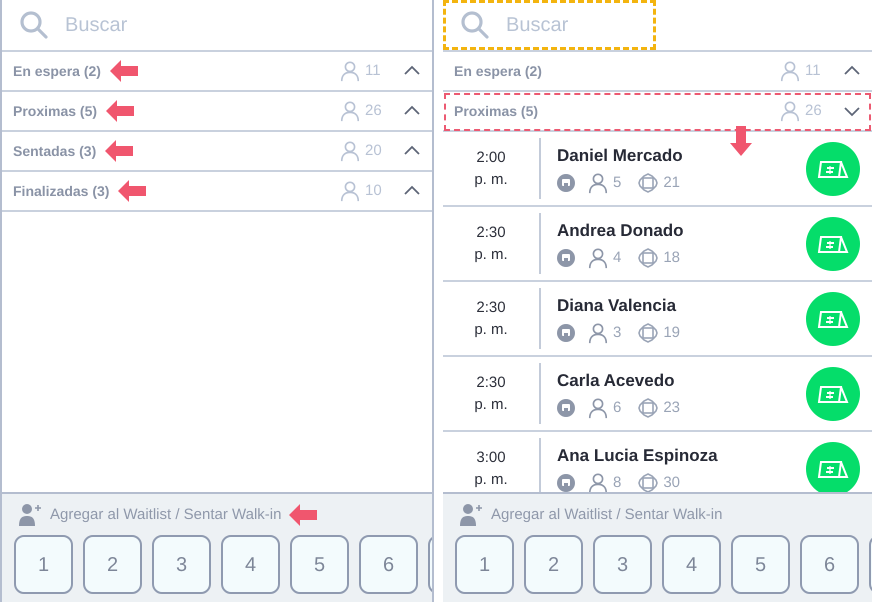 The width and height of the screenshot is (872, 602). What do you see at coordinates (617, 482) in the screenshot?
I see `party-size: 8` at bounding box center [617, 482].